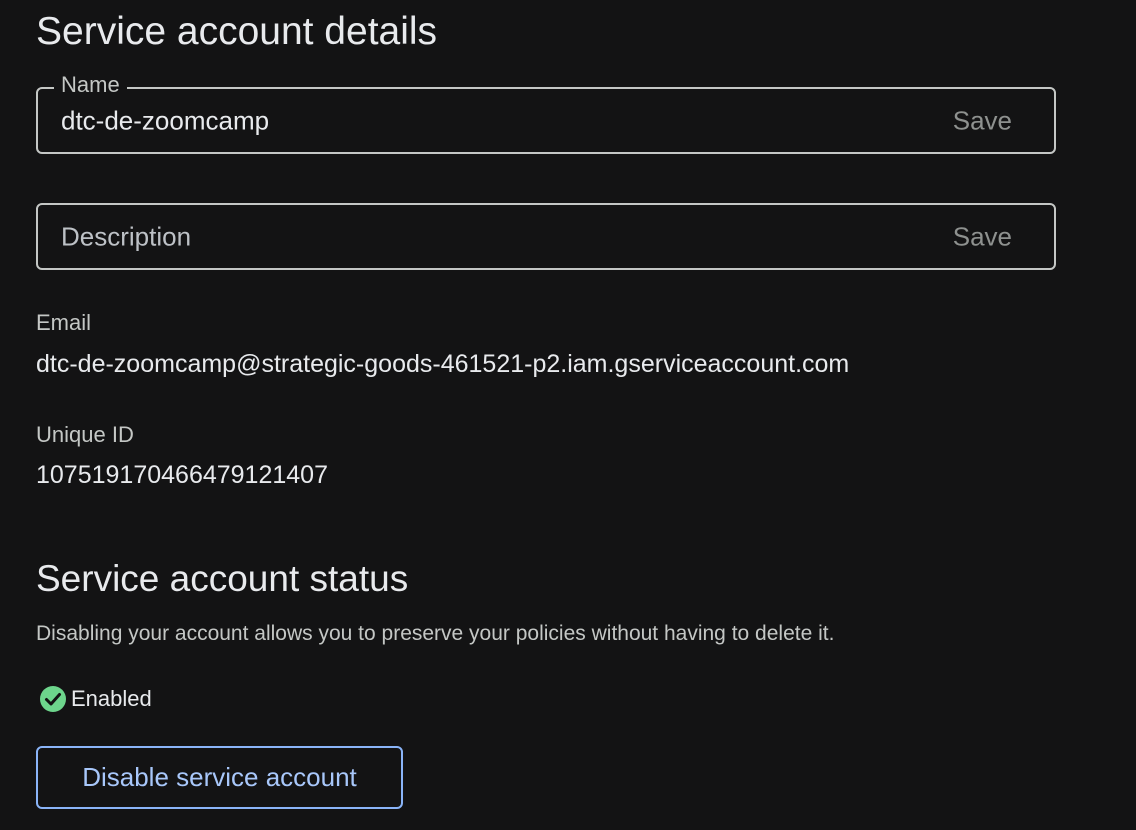  I want to click on status-label: Enabled, so click(111, 698).